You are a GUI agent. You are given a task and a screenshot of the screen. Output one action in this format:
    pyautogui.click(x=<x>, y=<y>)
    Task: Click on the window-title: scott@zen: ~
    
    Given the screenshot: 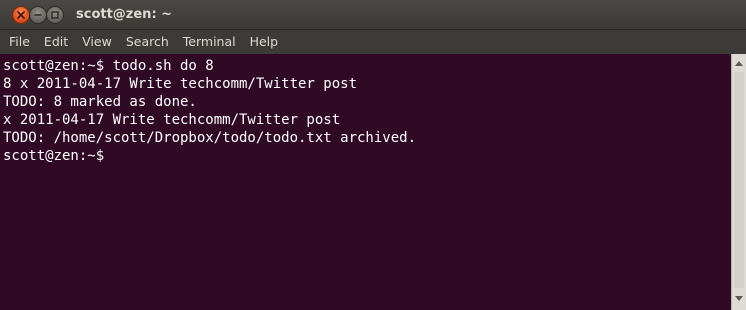 What is the action you would take?
    pyautogui.click(x=124, y=14)
    